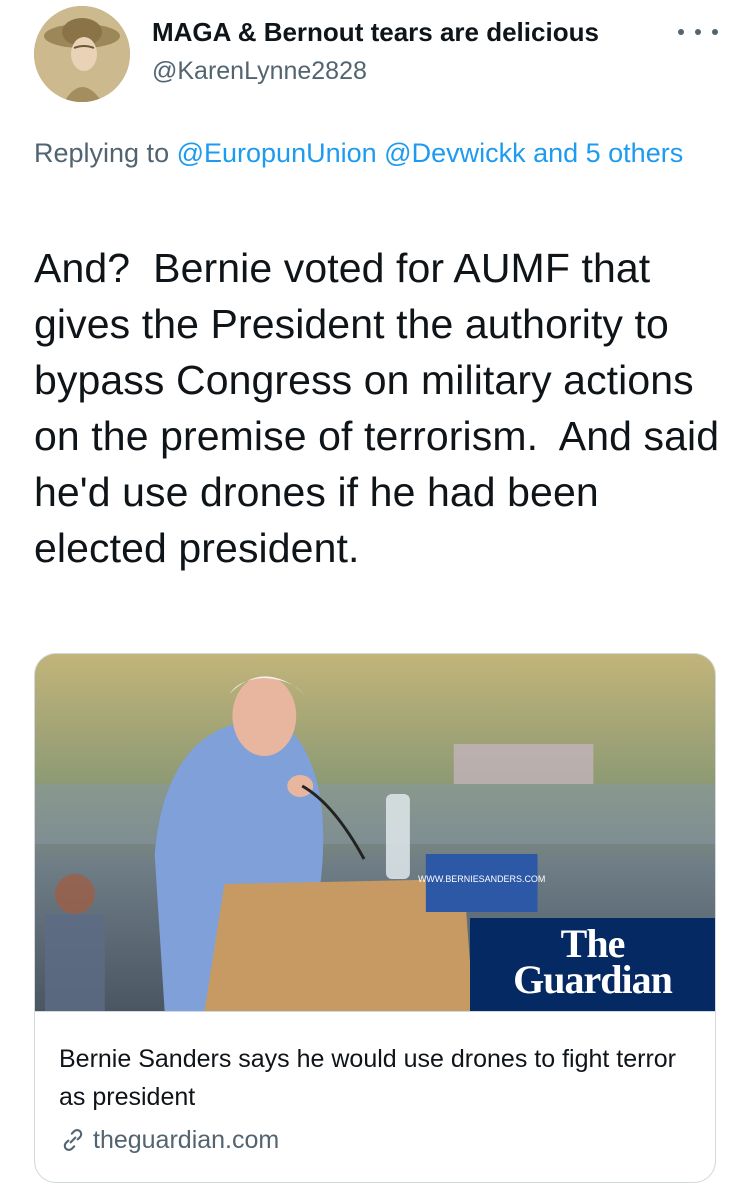 This screenshot has height=1200, width=751. I want to click on mention-link: @EuropunUnion, so click(277, 153).